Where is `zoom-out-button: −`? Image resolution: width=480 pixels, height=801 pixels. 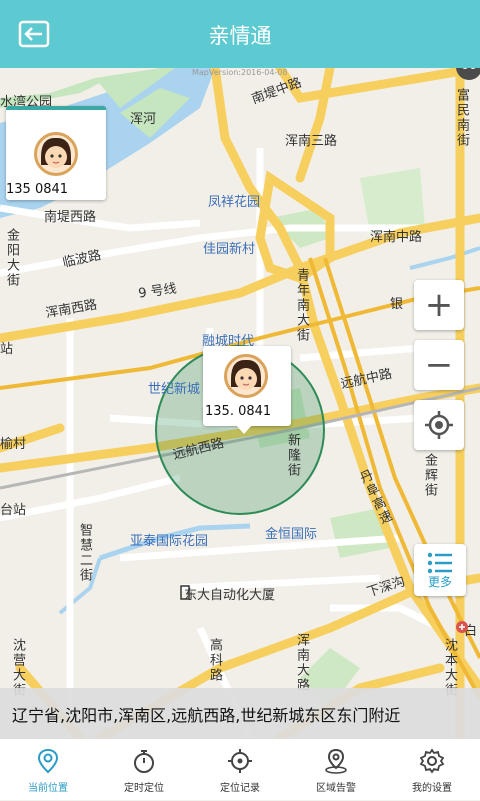 zoom-out-button: − is located at coordinates (439, 365).